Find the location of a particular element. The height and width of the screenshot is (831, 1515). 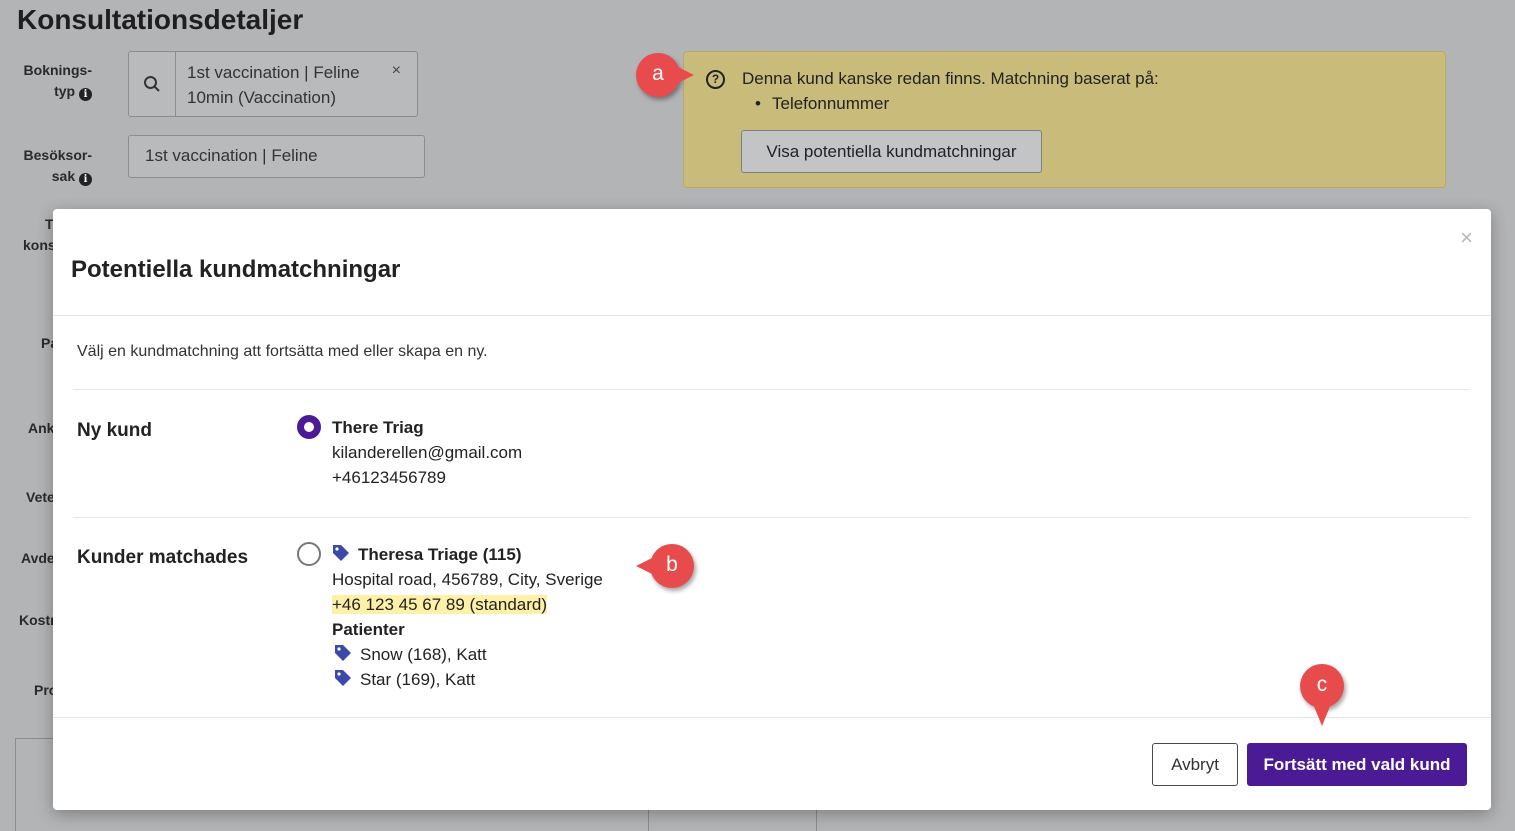

cut-label: Kostr is located at coordinates (37, 620).